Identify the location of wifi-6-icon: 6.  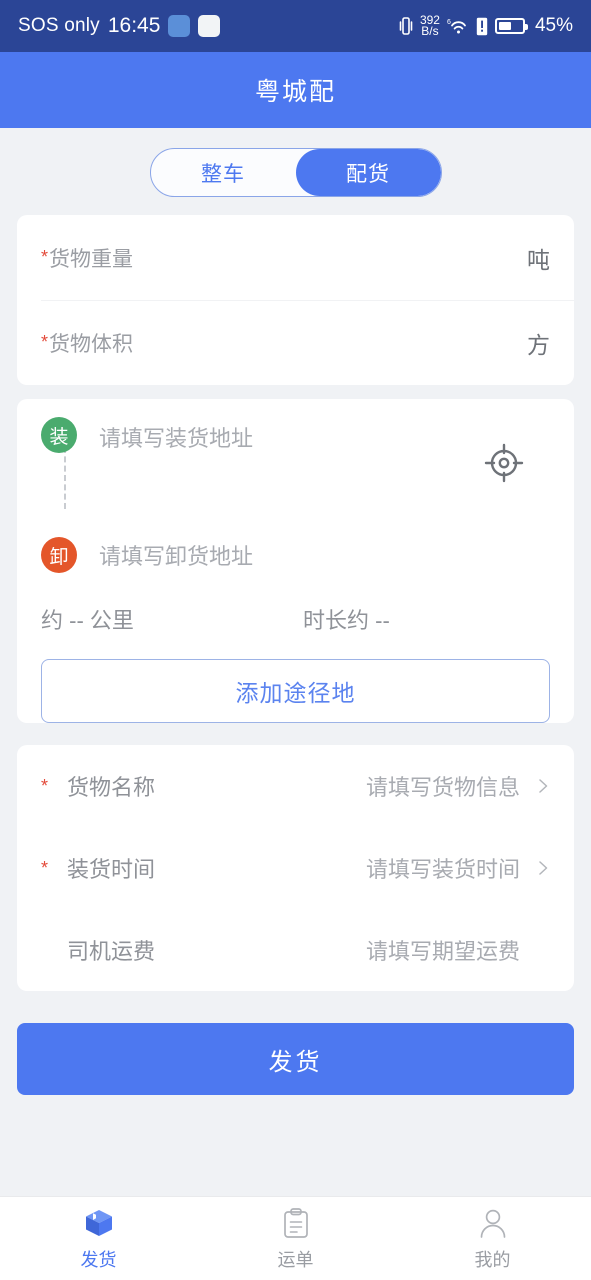
(456, 26).